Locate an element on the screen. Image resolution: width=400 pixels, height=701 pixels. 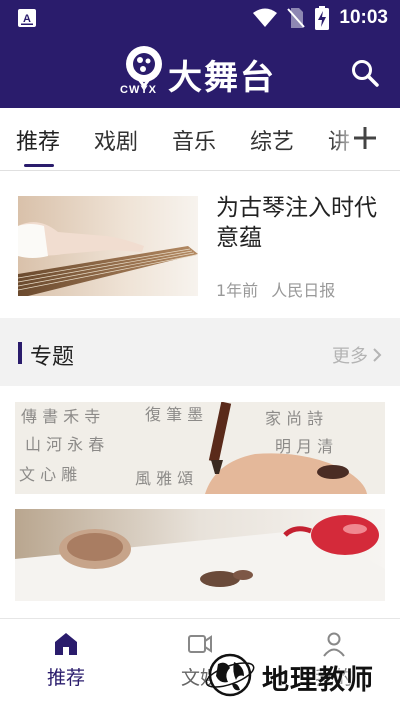
app-title: 大舞台 is located at coordinates (222, 78).